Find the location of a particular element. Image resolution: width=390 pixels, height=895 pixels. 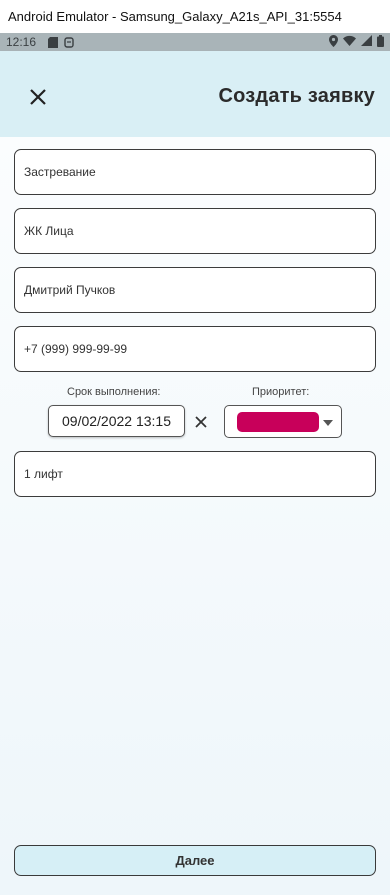

chevron-down-icon is located at coordinates (328, 423).